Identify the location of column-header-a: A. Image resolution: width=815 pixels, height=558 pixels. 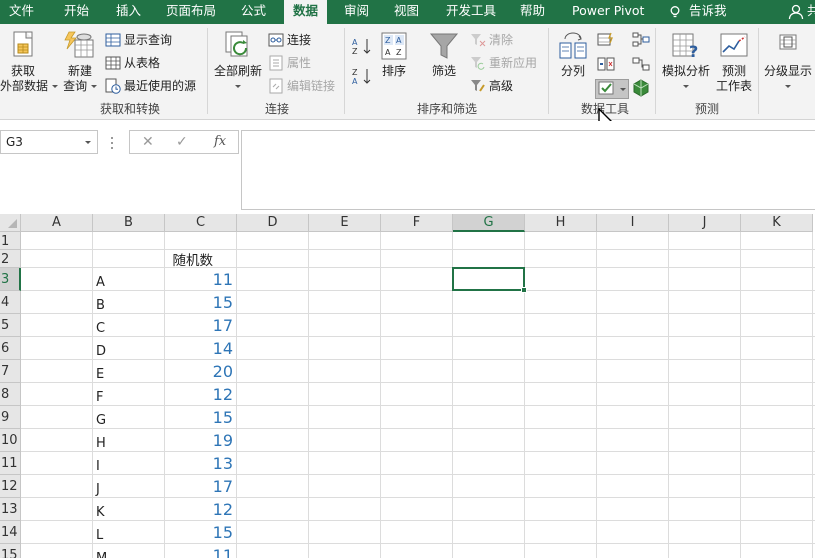
(57, 223).